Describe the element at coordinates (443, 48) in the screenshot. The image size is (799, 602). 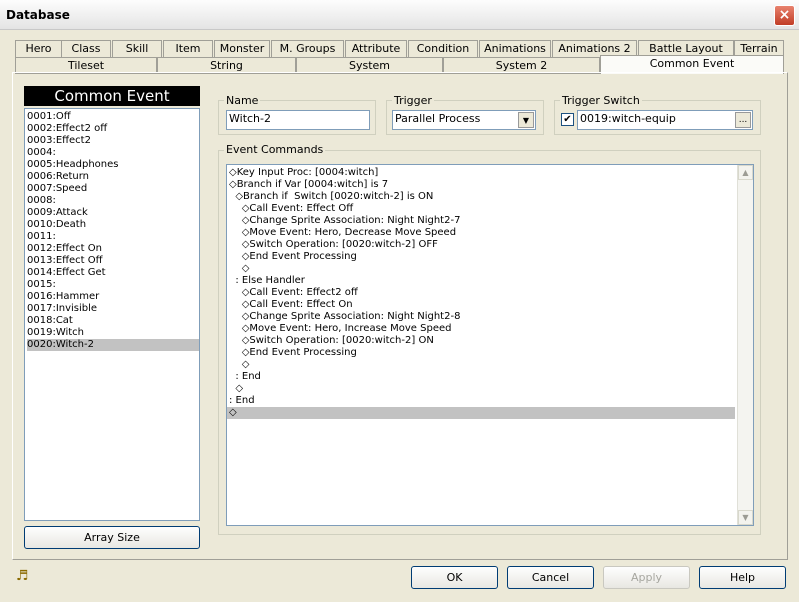
I see `tab-condition: Condition` at that location.